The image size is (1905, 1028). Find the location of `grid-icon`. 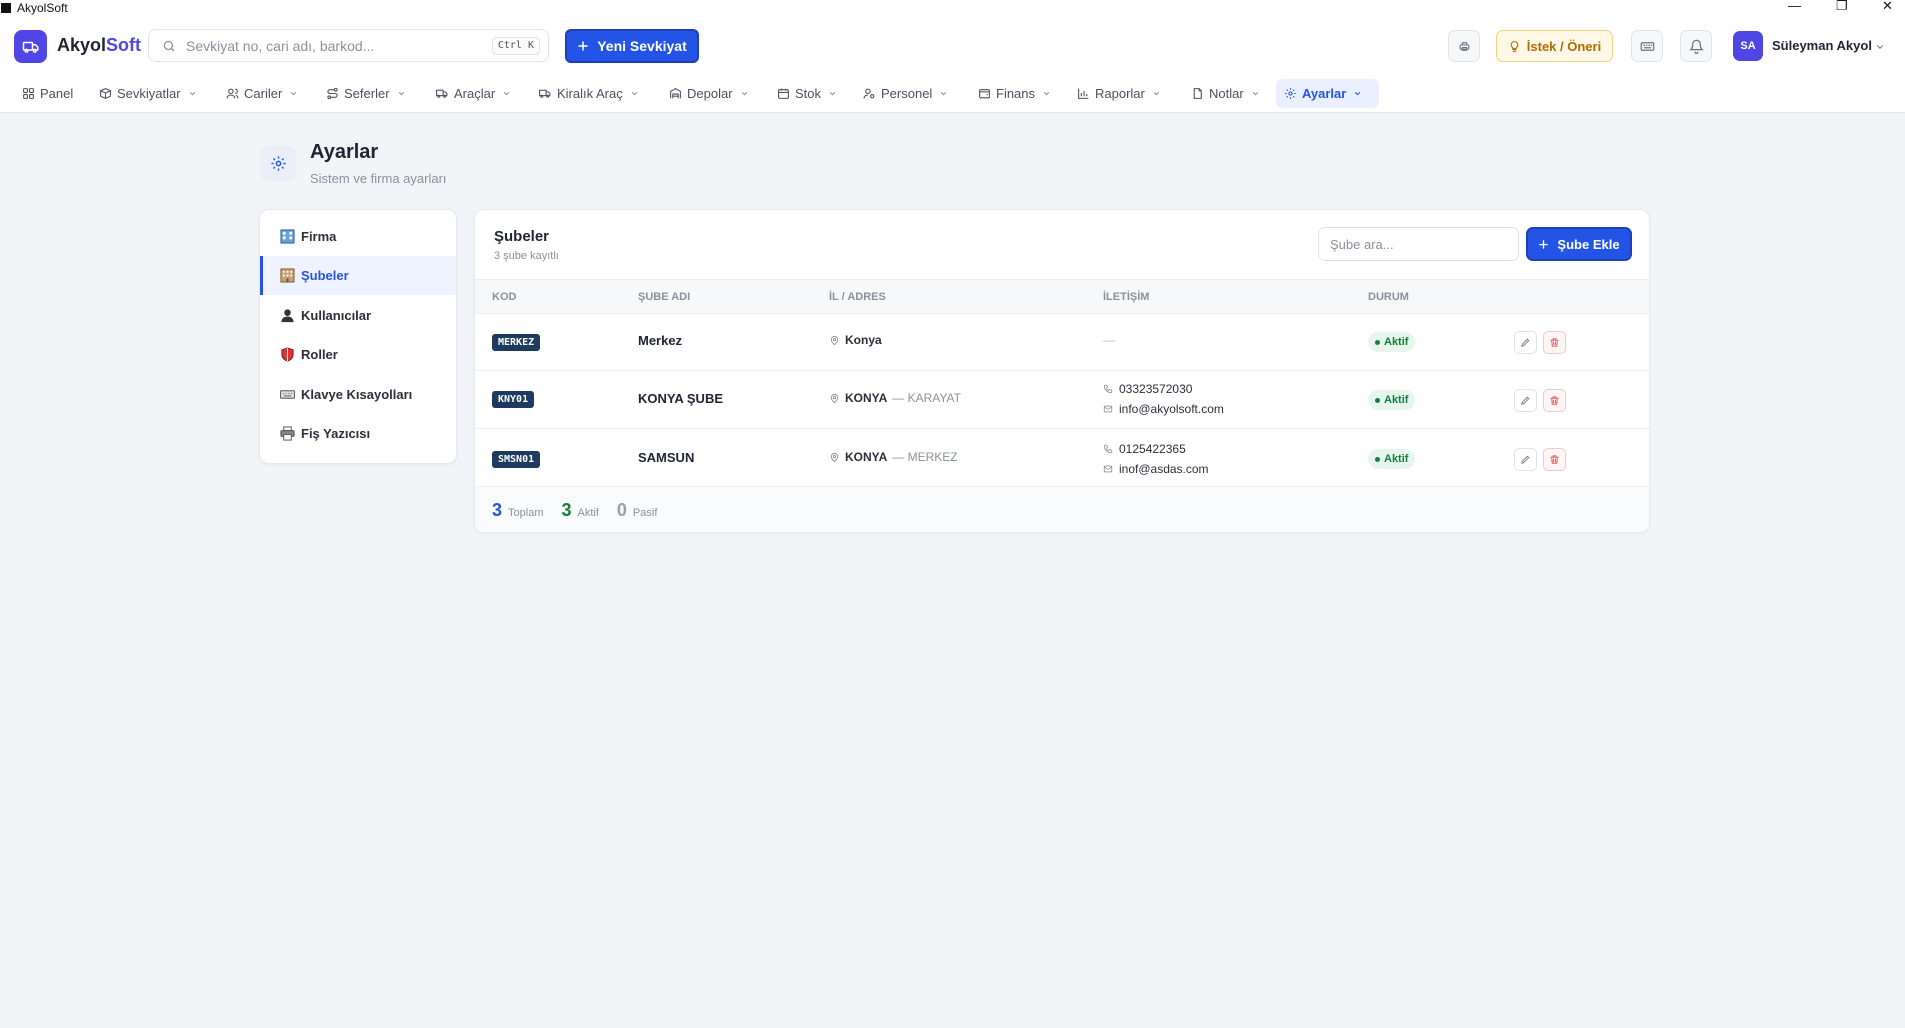

grid-icon is located at coordinates (28, 93).